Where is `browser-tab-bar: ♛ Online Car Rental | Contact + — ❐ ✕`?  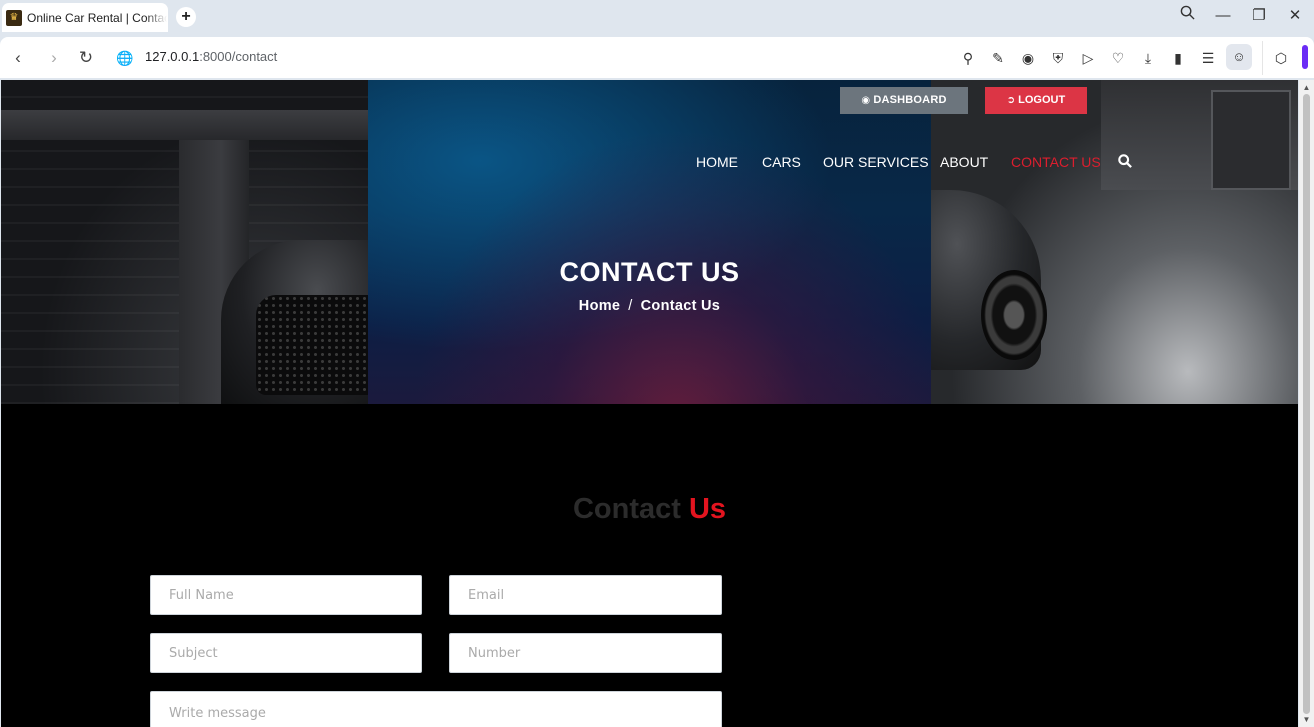 browser-tab-bar: ♛ Online Car Rental | Contact + — ❐ ✕ is located at coordinates (657, 17).